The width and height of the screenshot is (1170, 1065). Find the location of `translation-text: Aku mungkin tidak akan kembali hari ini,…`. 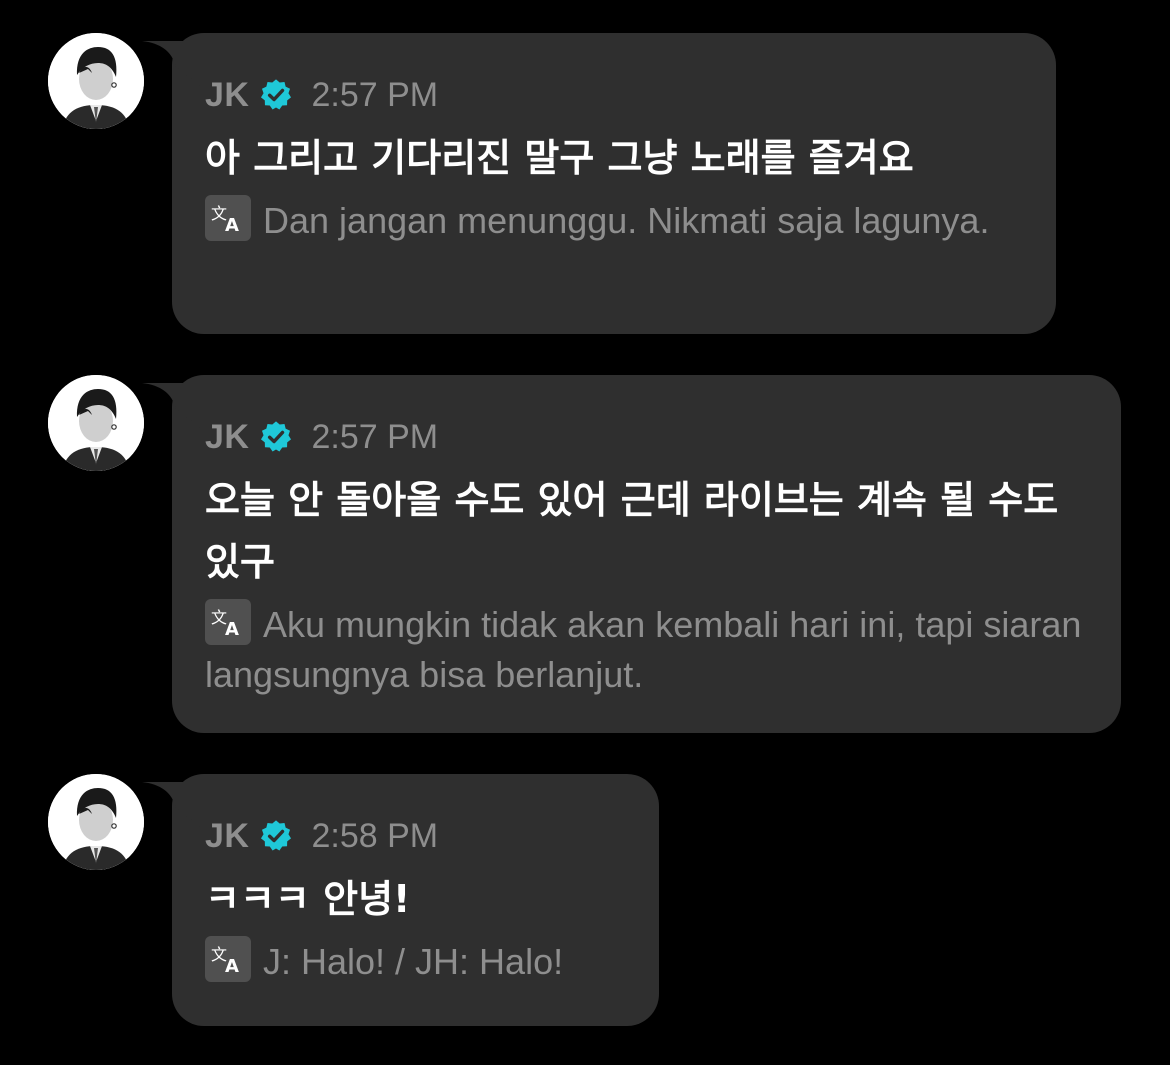

translation-text: Aku mungkin tidak akan kembali hari ini,… is located at coordinates (643, 649).